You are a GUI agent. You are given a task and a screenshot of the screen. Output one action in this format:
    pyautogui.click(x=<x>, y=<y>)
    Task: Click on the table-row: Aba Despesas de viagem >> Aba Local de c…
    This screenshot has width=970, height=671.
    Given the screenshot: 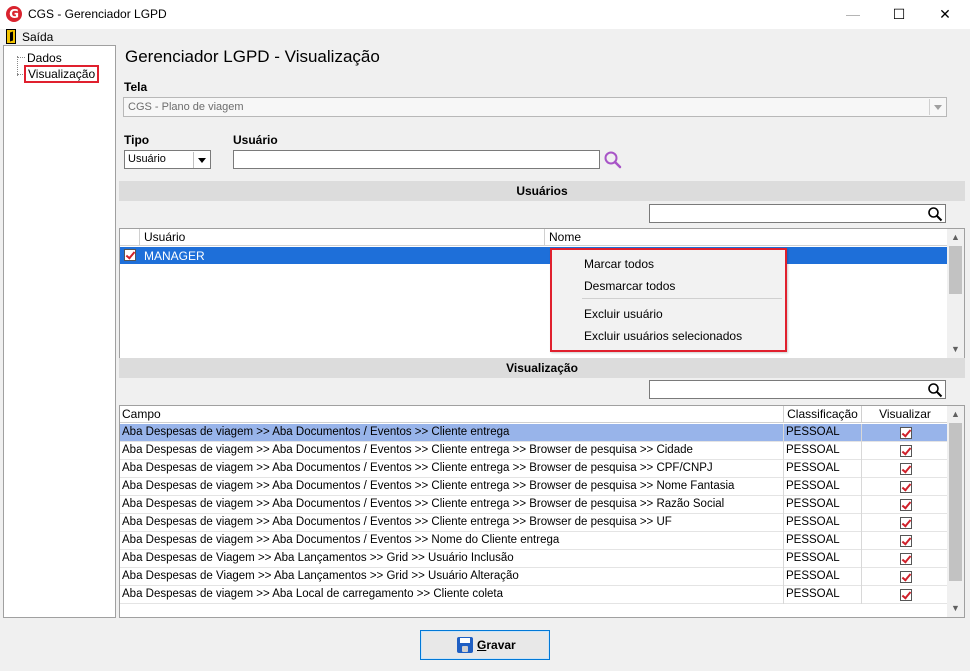 What is the action you would take?
    pyautogui.click(x=534, y=595)
    